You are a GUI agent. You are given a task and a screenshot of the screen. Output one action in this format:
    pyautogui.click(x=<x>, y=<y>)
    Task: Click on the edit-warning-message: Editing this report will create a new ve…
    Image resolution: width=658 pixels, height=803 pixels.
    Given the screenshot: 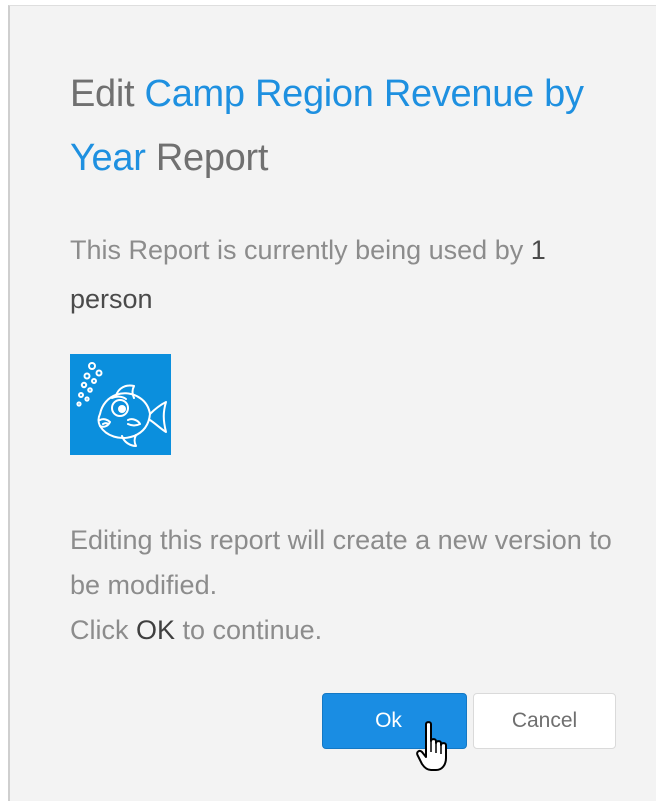 What is the action you would take?
    pyautogui.click(x=350, y=585)
    